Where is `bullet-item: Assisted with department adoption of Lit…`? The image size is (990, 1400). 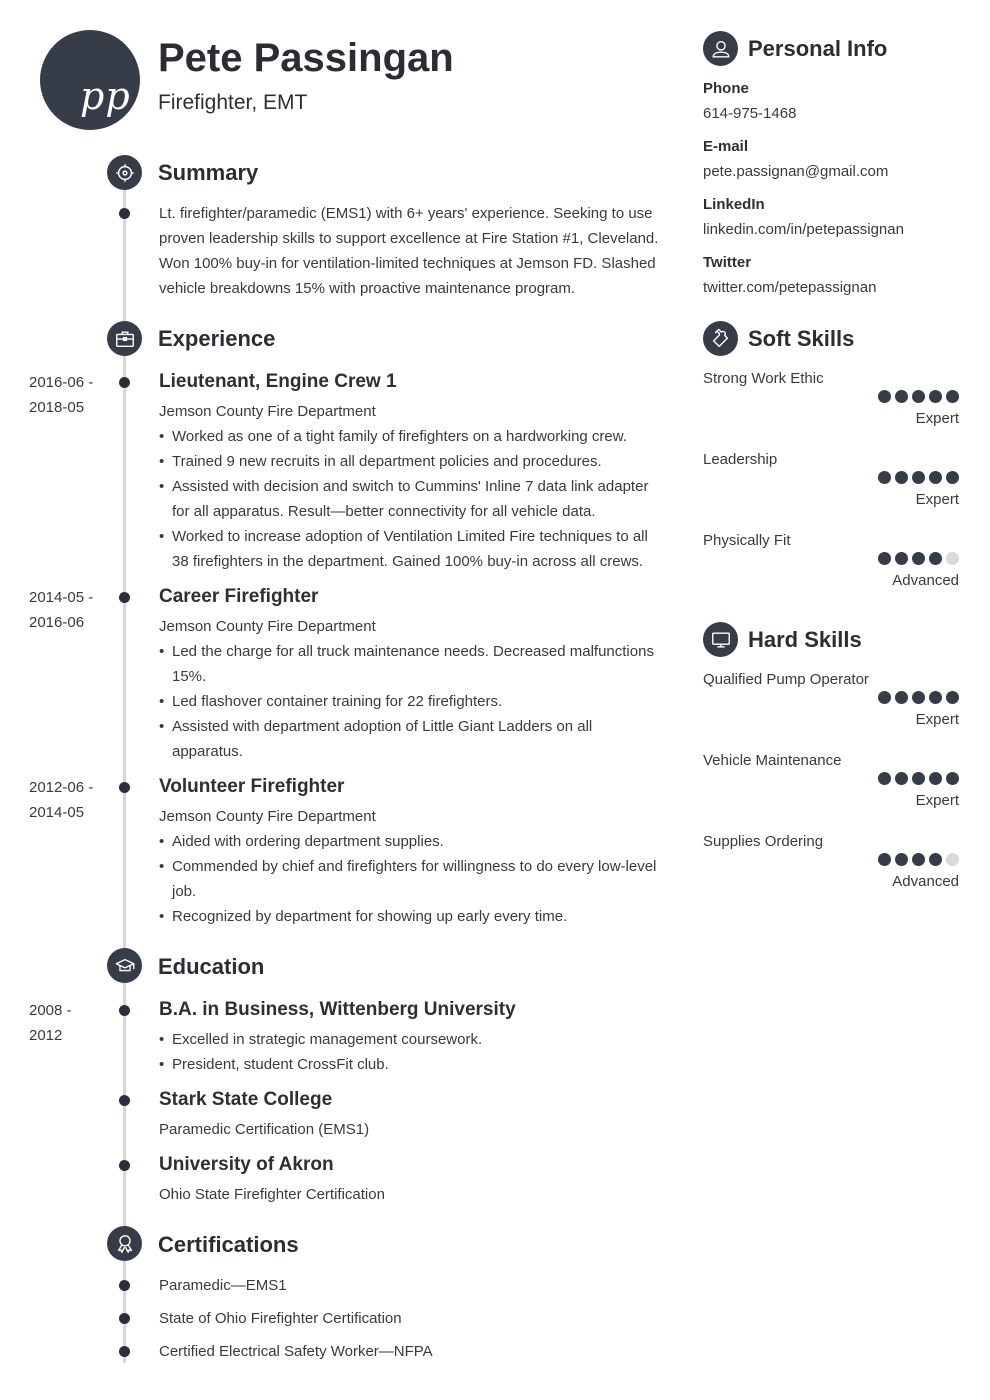 bullet-item: Assisted with department adoption of Lit… is located at coordinates (411, 739).